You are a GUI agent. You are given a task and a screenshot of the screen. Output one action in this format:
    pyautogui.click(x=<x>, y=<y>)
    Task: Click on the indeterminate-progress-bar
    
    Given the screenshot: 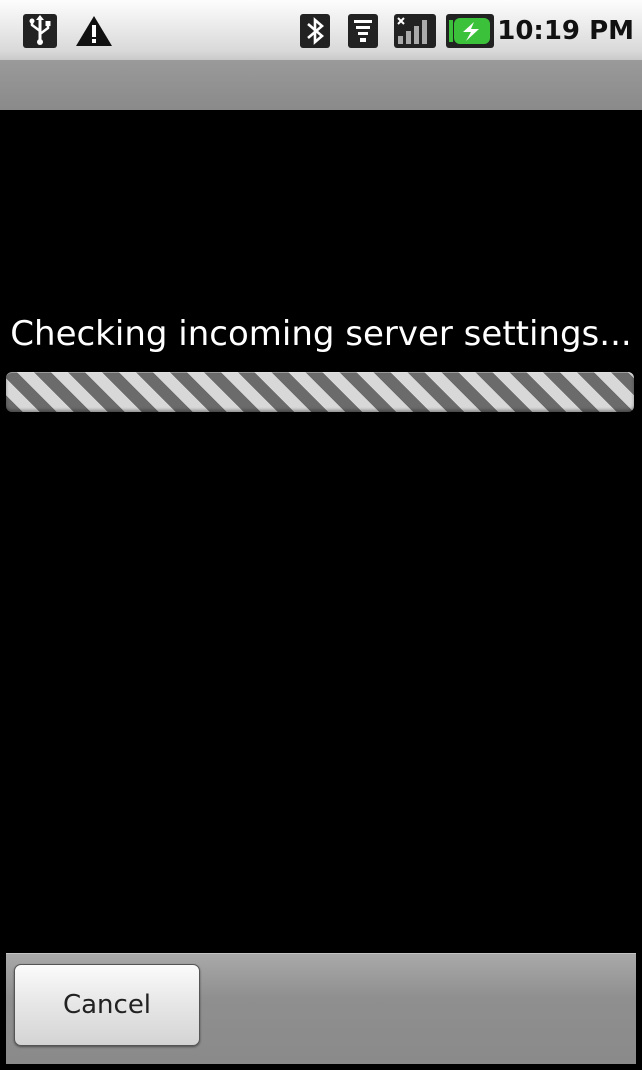 What is the action you would take?
    pyautogui.click(x=320, y=392)
    